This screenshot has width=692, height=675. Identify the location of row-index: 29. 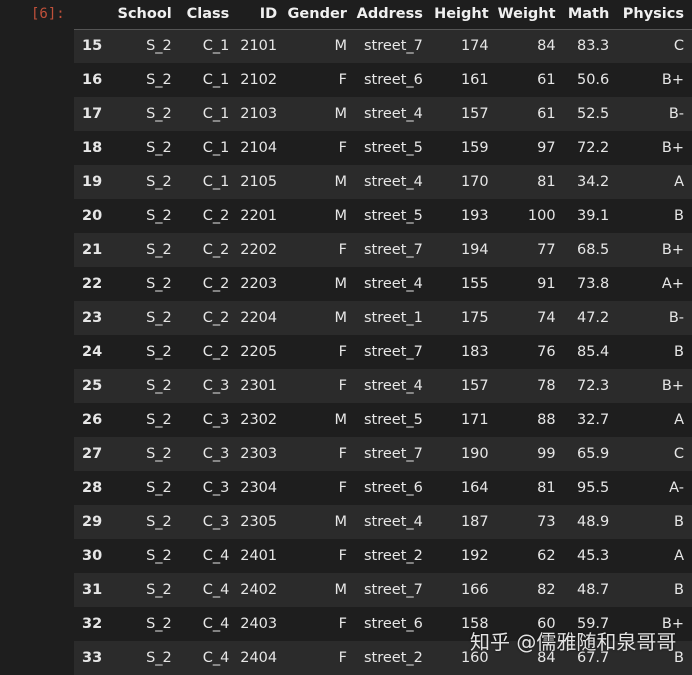
(92, 522).